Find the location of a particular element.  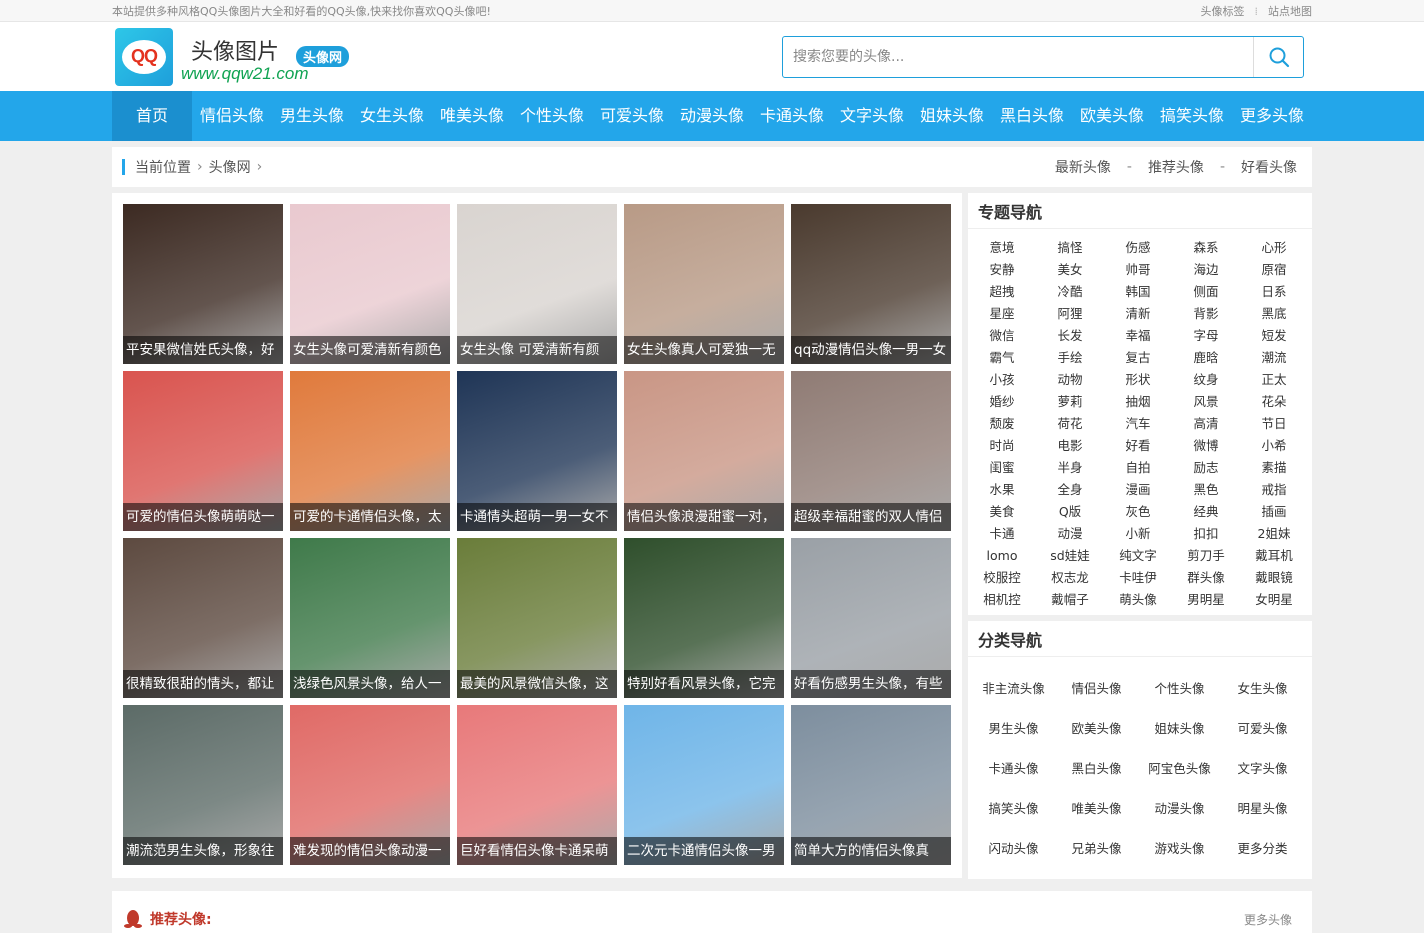

category-link: 闪动头像 is located at coordinates (1013, 849).